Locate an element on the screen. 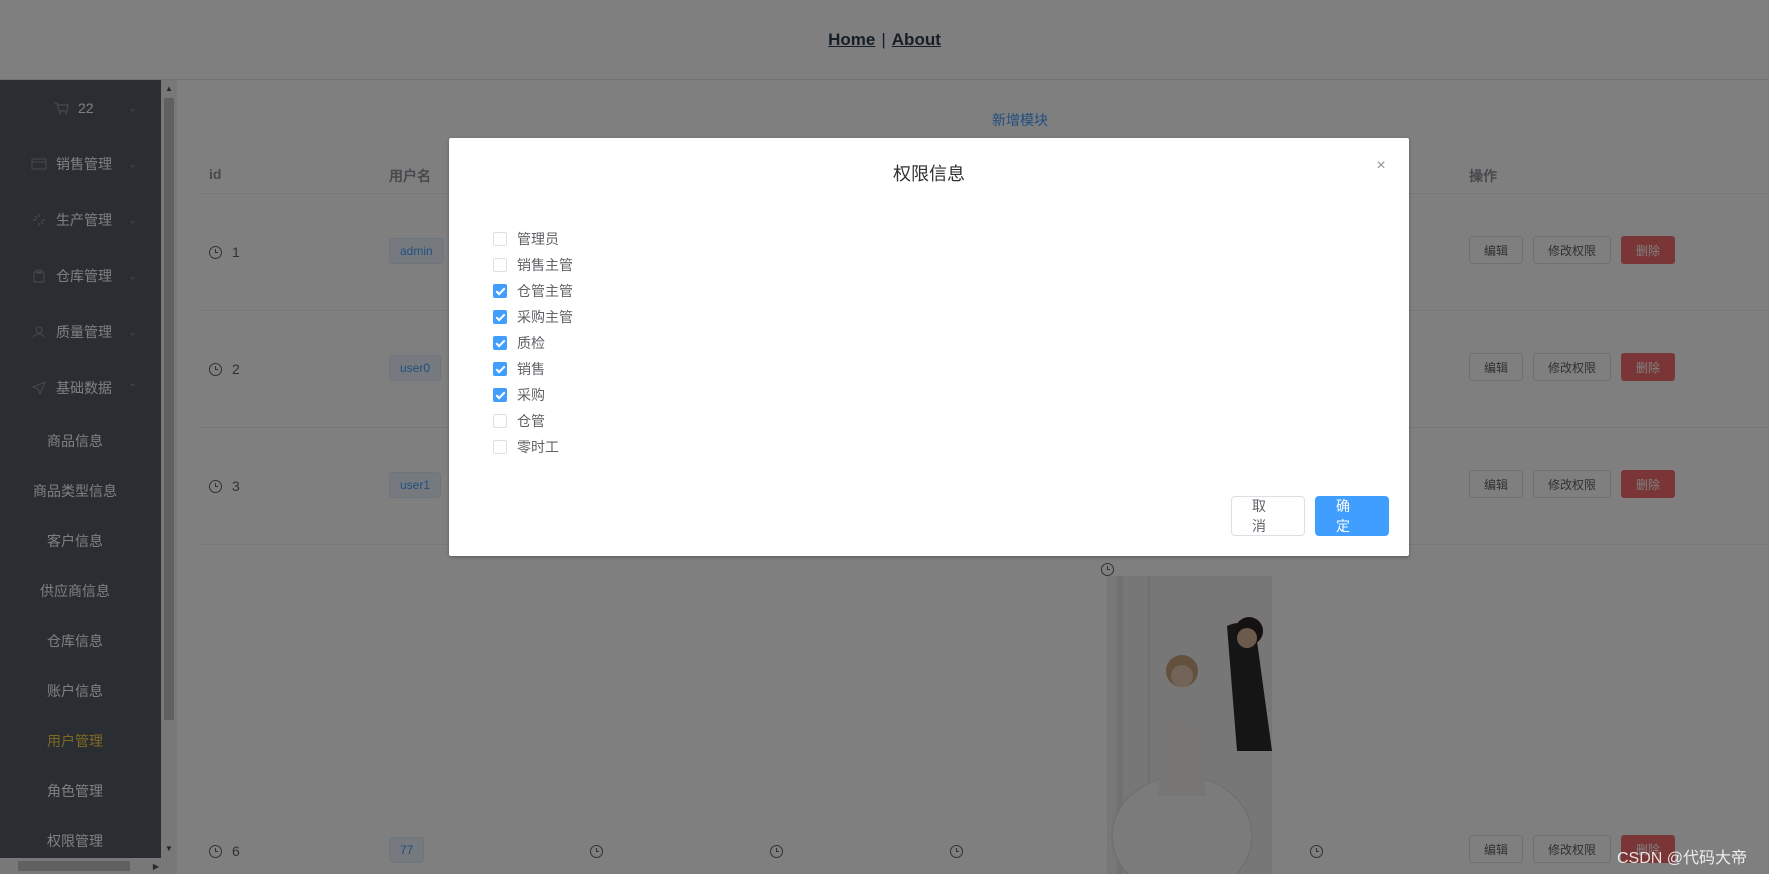 The height and width of the screenshot is (874, 1769). option-label: 销售主管 is located at coordinates (545, 265).